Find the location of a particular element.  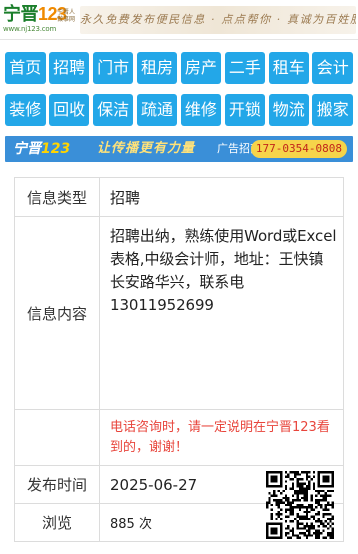

notice-label-empty is located at coordinates (57, 437).